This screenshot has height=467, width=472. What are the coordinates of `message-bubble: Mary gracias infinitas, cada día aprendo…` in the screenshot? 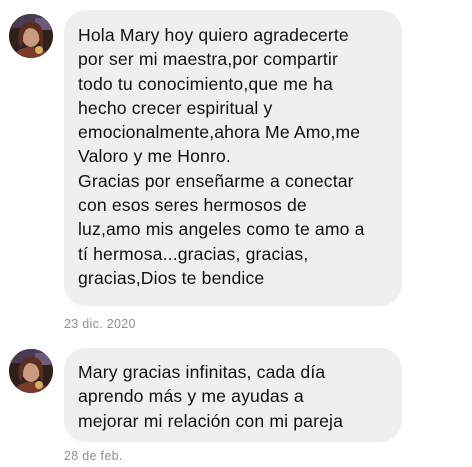 It's located at (233, 395).